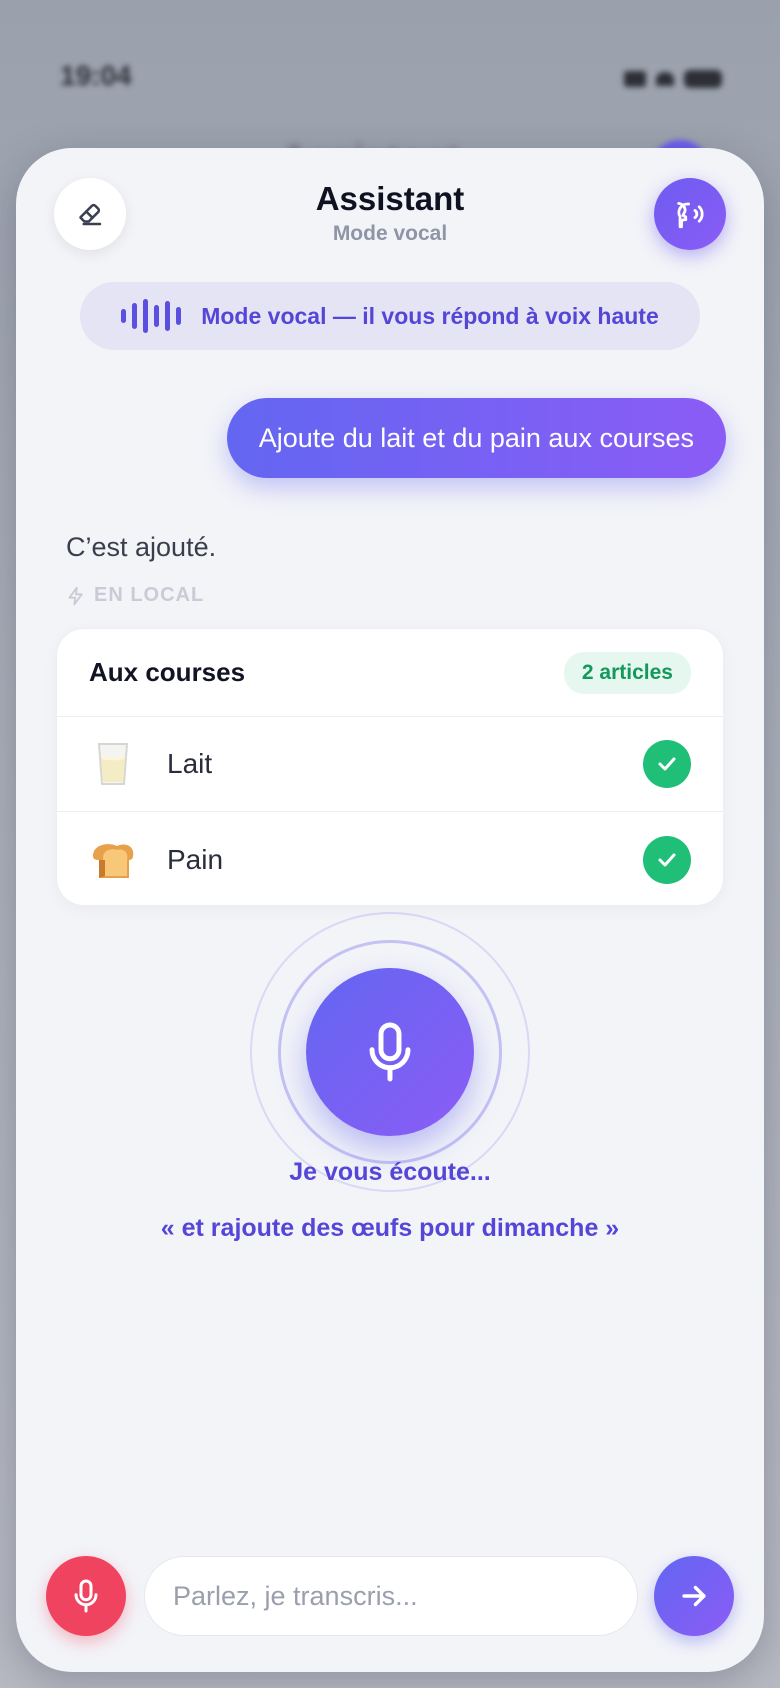  Describe the element at coordinates (665, 79) in the screenshot. I see `wifi-icon` at that location.